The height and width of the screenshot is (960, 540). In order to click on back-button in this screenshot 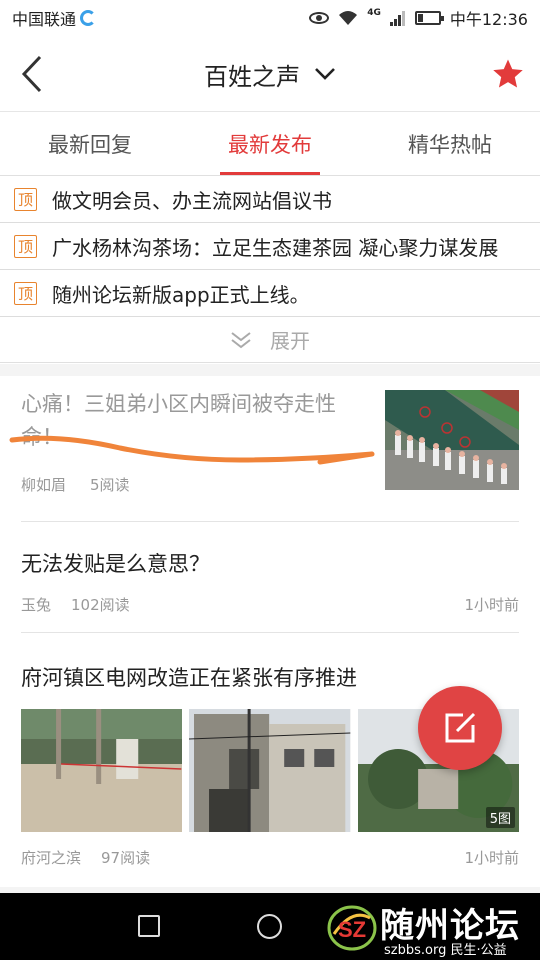, I will do `click(32, 74)`.